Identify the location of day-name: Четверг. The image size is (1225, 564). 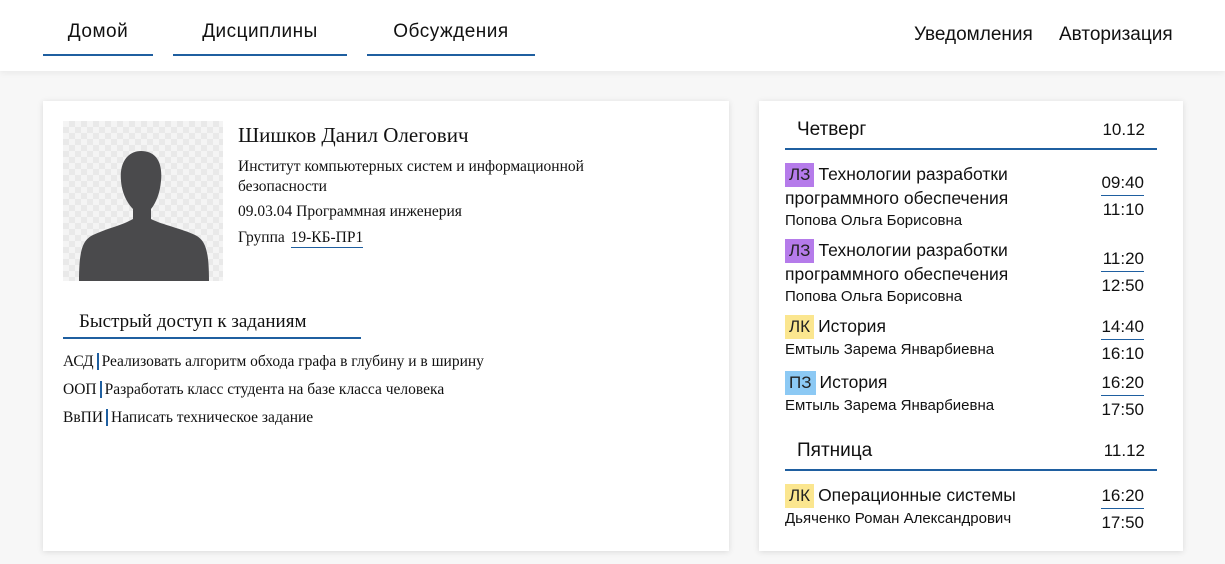
(832, 129).